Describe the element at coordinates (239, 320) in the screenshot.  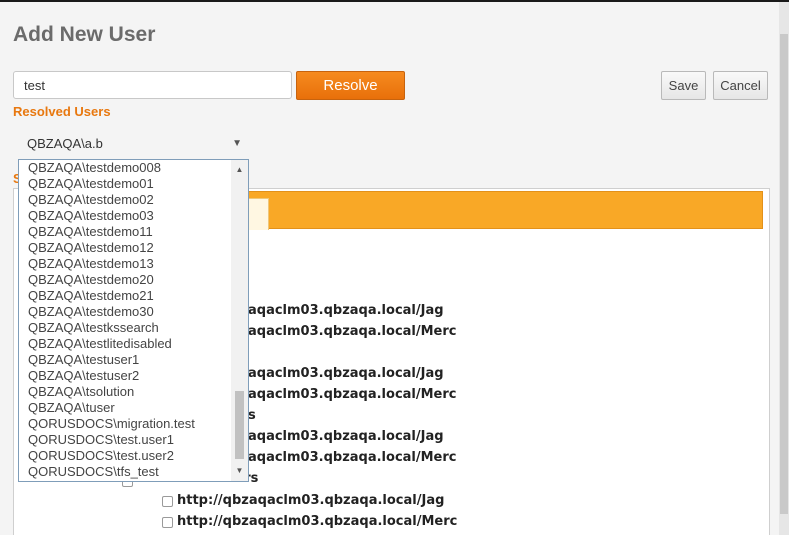
I see `dropdown-scrollbar: ▲ ▼` at that location.